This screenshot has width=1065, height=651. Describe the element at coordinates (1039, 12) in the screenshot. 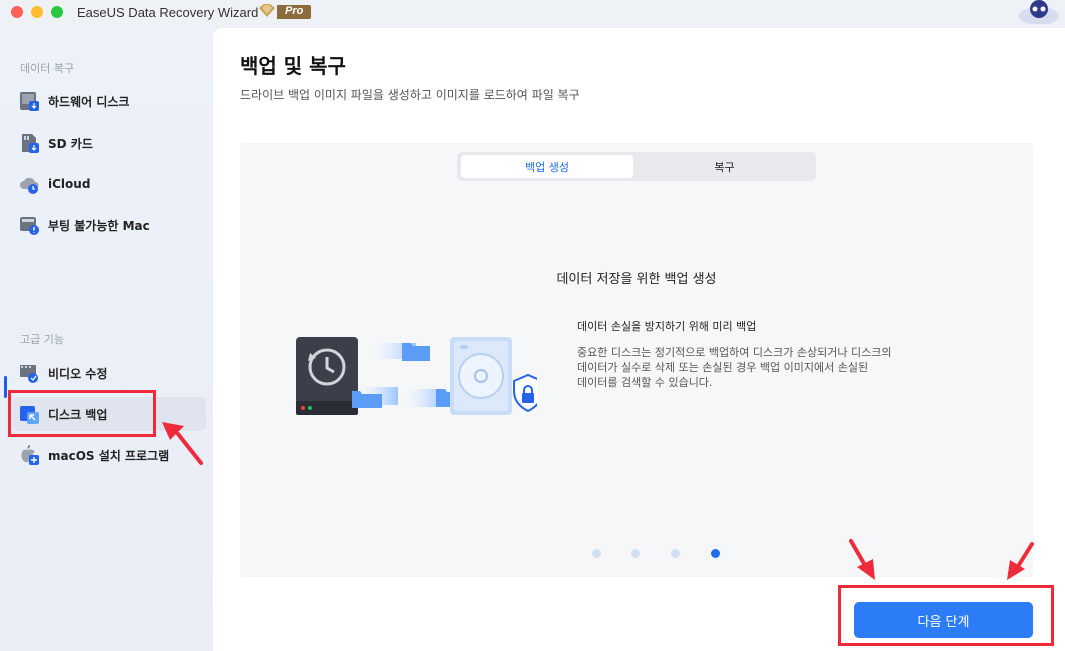

I see `mascot-avatar-icon` at that location.